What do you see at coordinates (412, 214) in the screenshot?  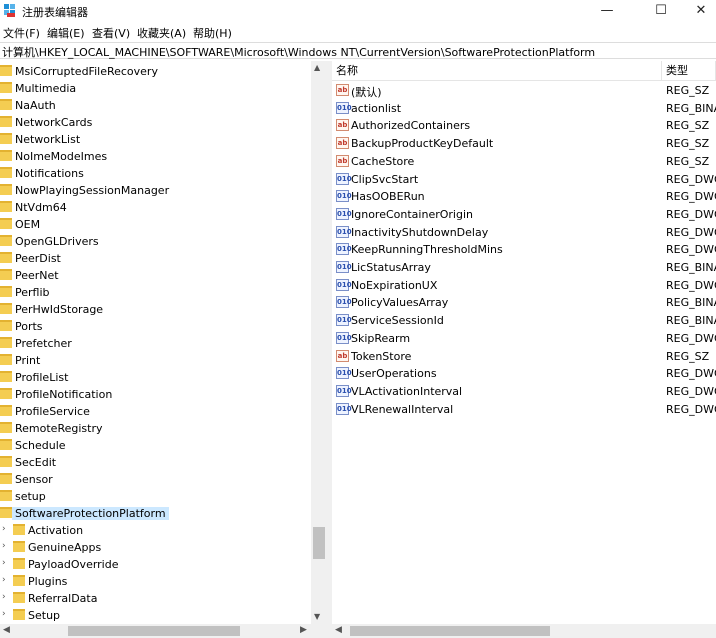 I see `value-name: IgnoreContainerOrigin` at bounding box center [412, 214].